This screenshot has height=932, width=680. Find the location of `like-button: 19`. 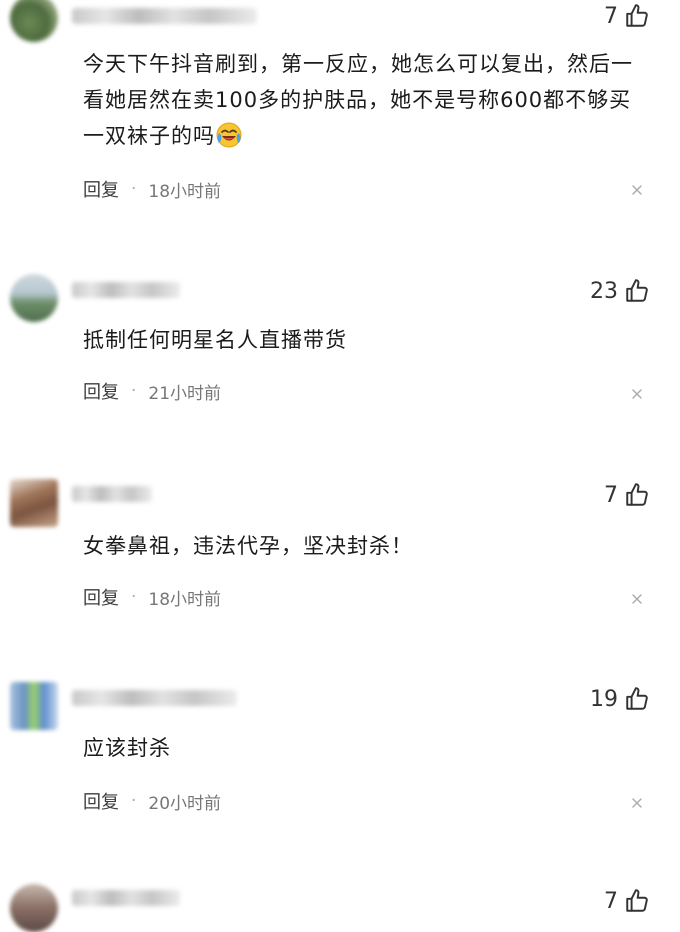

like-button: 19 is located at coordinates (620, 699).